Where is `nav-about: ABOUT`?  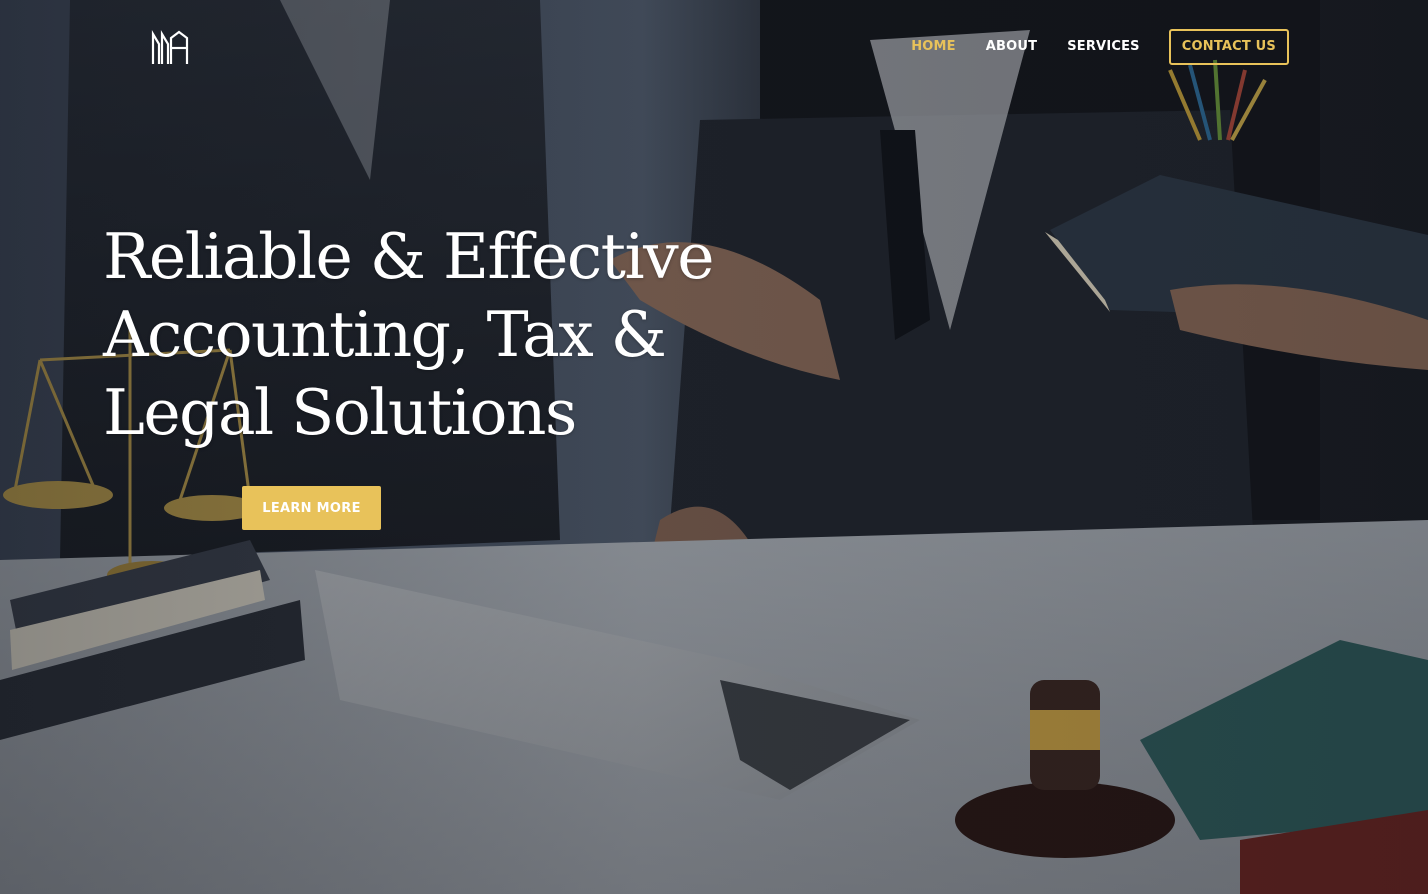
nav-about: ABOUT is located at coordinates (1011, 47).